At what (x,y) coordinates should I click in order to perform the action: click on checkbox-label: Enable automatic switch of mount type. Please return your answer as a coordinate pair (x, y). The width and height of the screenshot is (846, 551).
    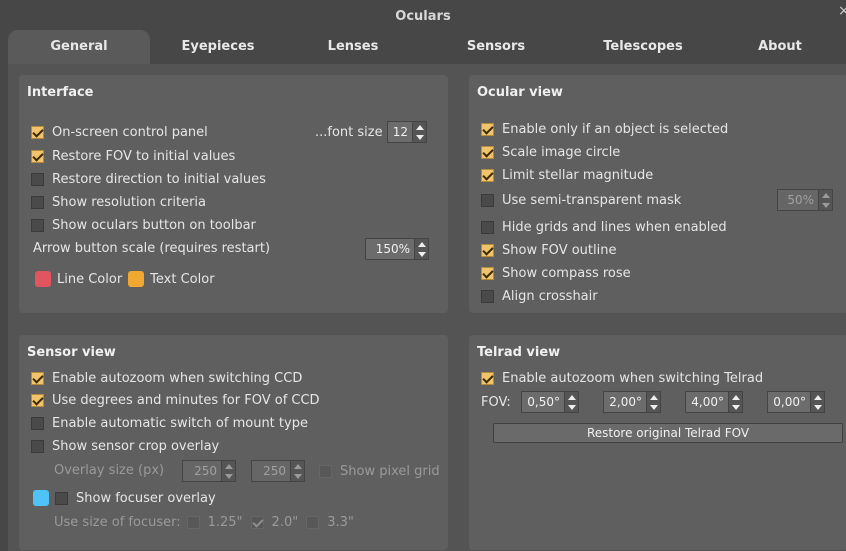
    Looking at the image, I should click on (180, 423).